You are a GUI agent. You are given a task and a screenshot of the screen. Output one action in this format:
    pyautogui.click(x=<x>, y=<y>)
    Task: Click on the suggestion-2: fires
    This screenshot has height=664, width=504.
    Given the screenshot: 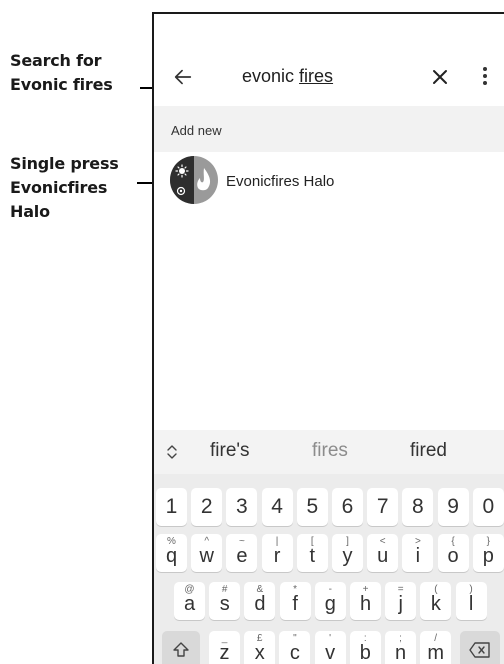 What is the action you would take?
    pyautogui.click(x=330, y=451)
    